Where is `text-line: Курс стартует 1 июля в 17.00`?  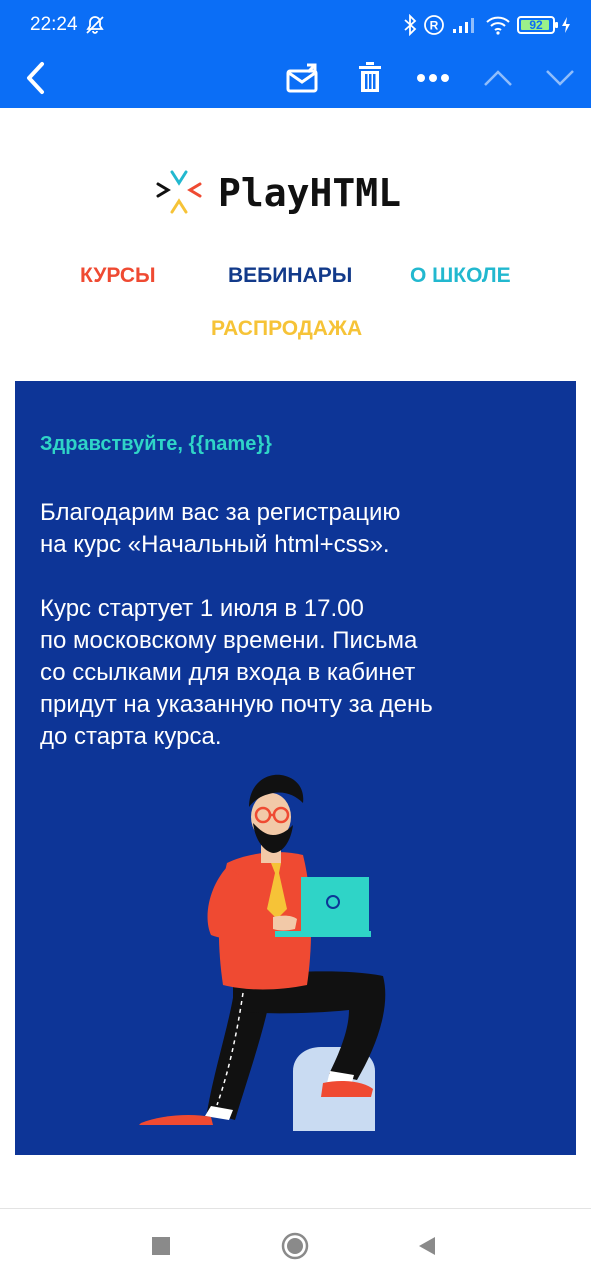
text-line: Курс стартует 1 июля в 17.00 is located at coordinates (202, 608).